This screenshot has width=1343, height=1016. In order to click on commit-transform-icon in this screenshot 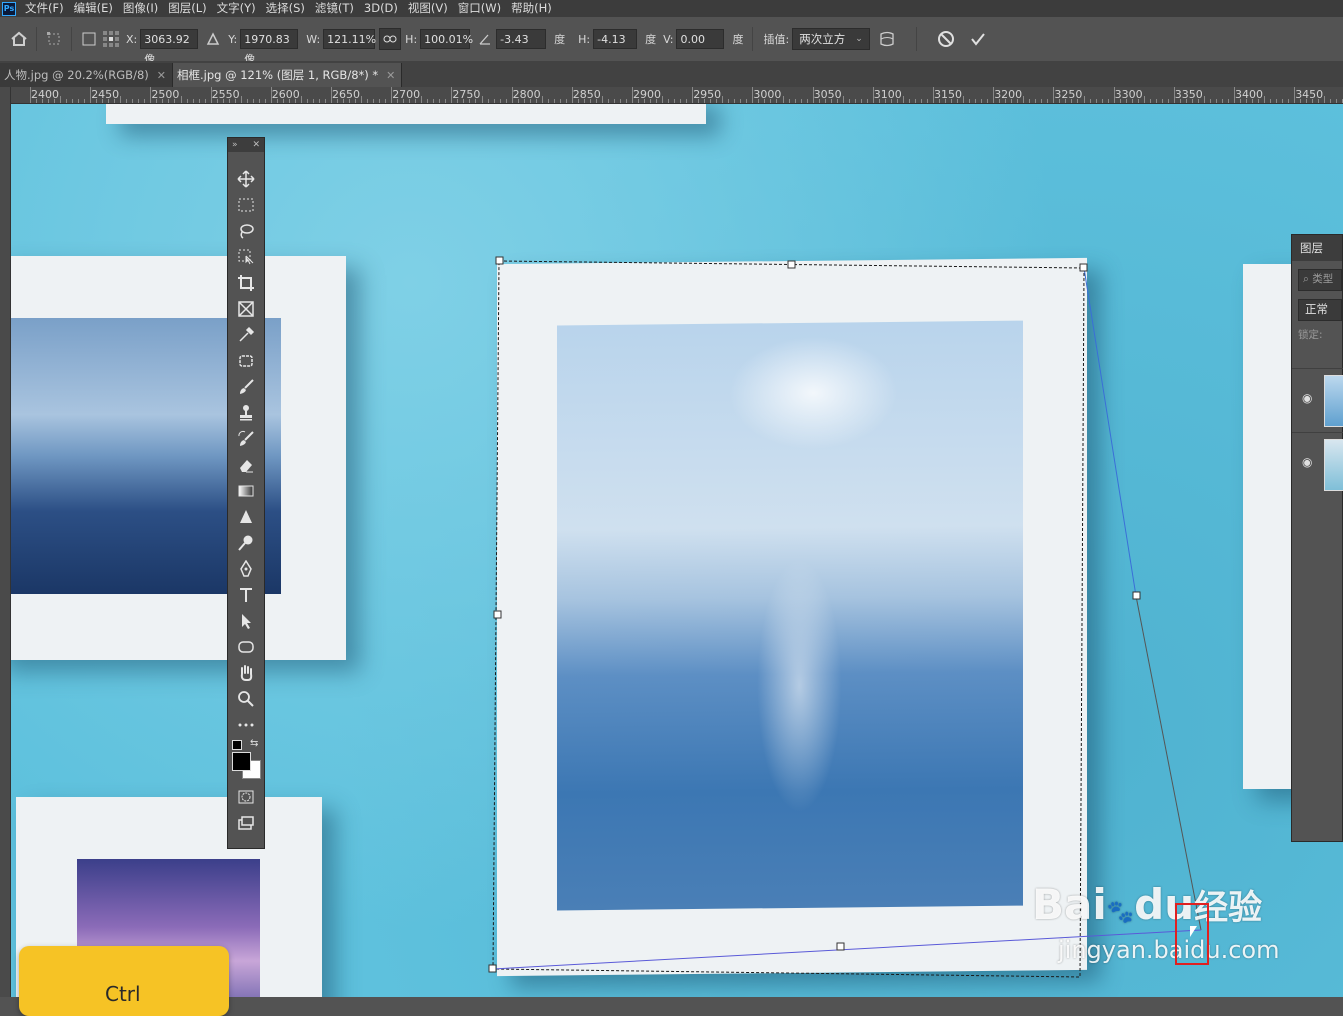, I will do `click(978, 39)`.